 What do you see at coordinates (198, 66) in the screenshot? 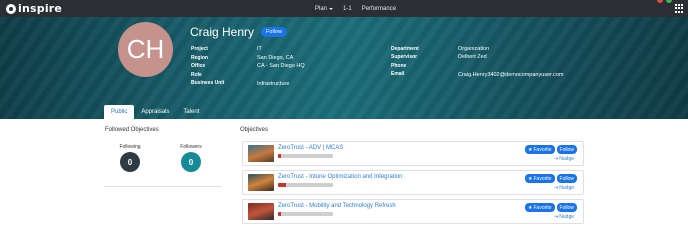
I see `office-label: Office` at bounding box center [198, 66].